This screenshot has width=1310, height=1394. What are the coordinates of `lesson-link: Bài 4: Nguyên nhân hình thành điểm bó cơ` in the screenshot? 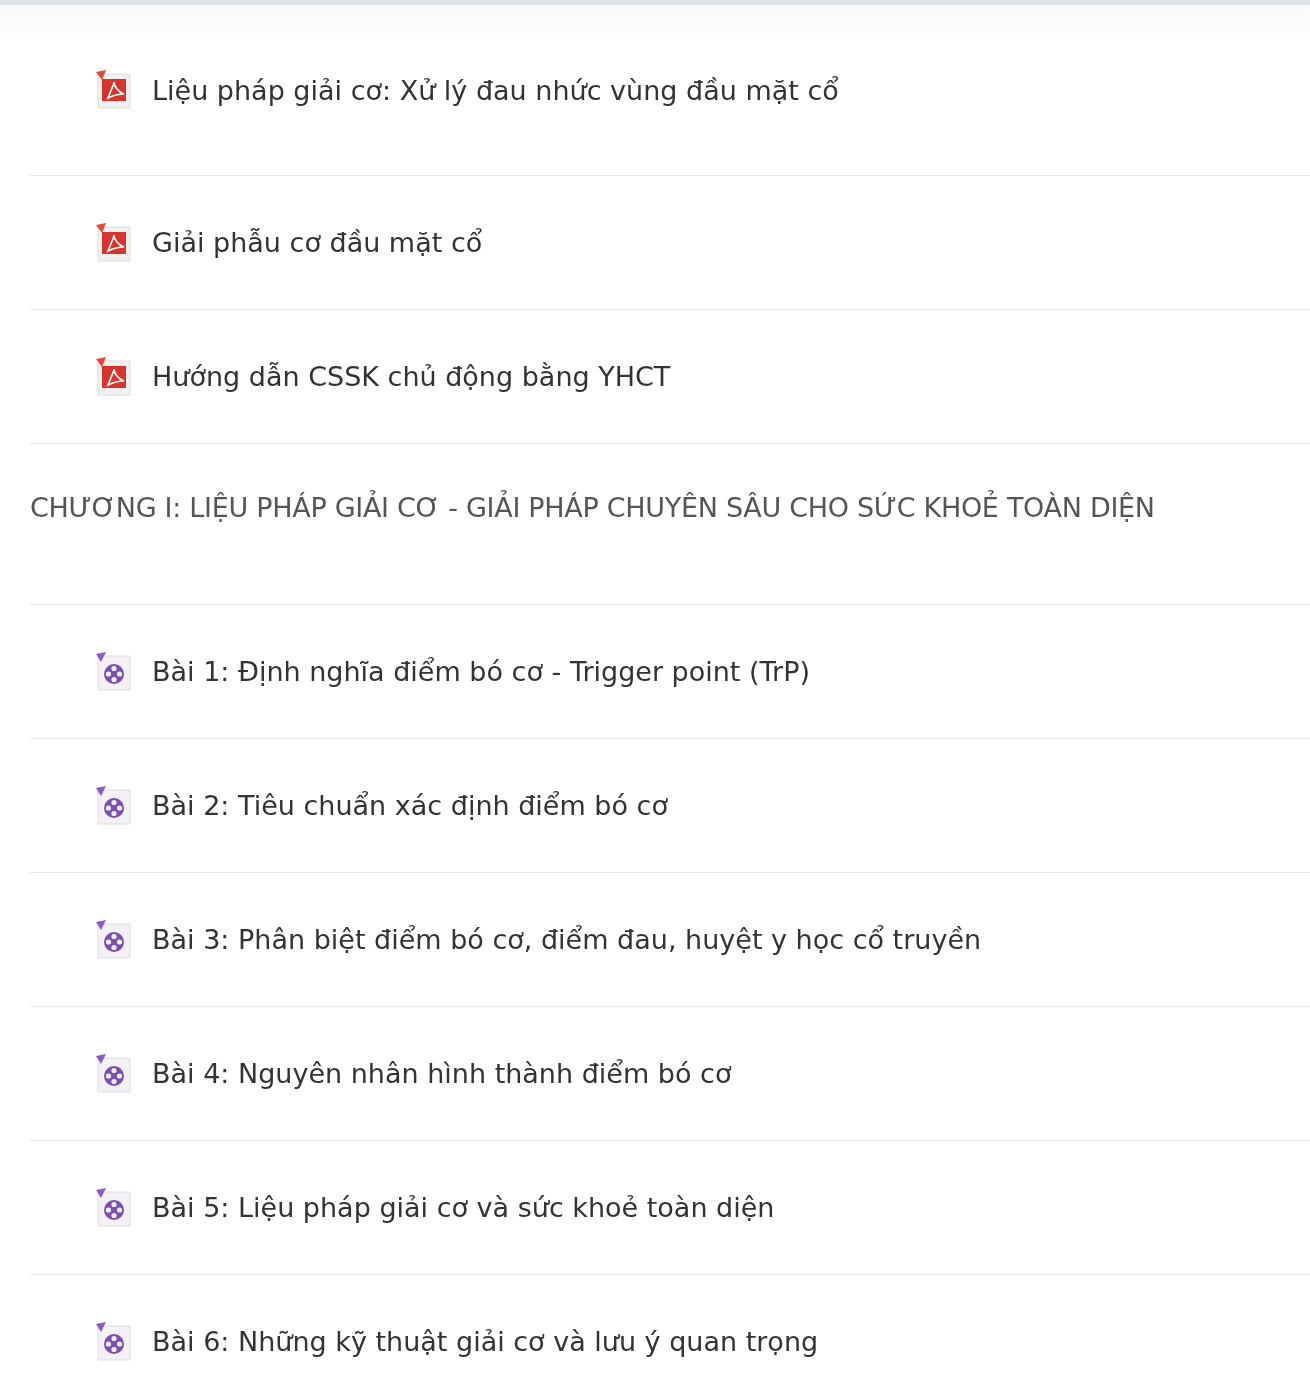 It's located at (442, 1073).